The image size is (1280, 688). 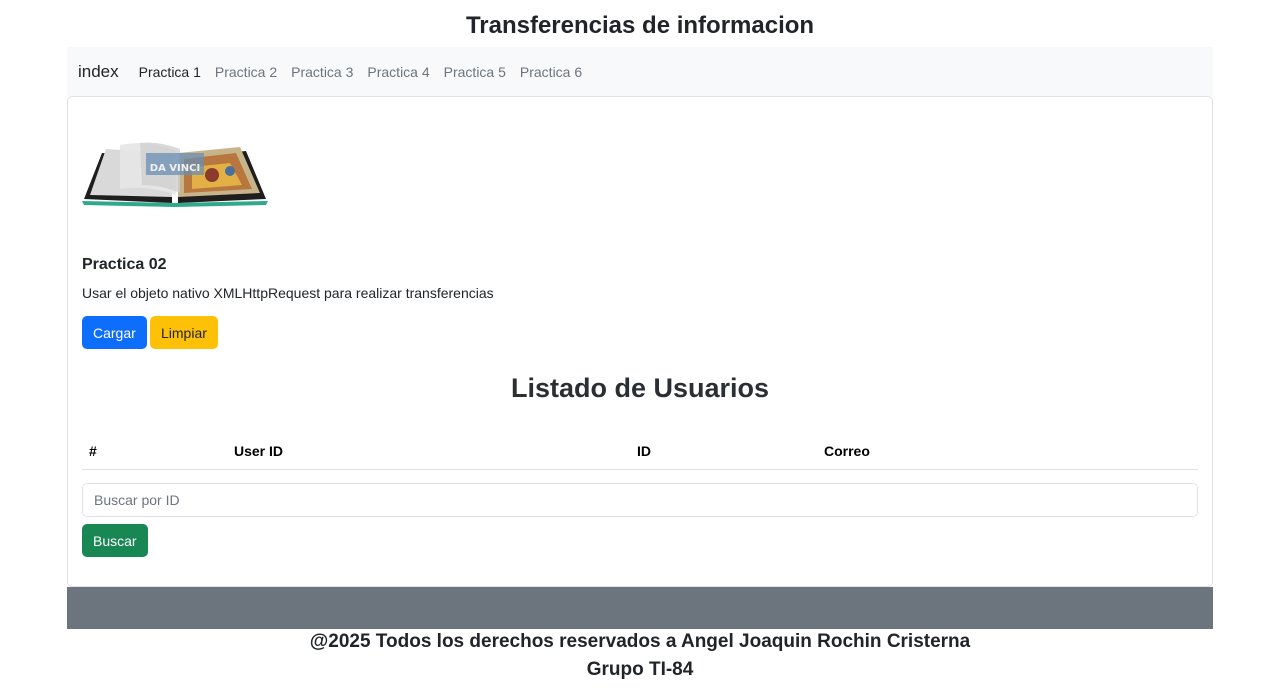 What do you see at coordinates (640, 500) in the screenshot?
I see `search-by-id-input` at bounding box center [640, 500].